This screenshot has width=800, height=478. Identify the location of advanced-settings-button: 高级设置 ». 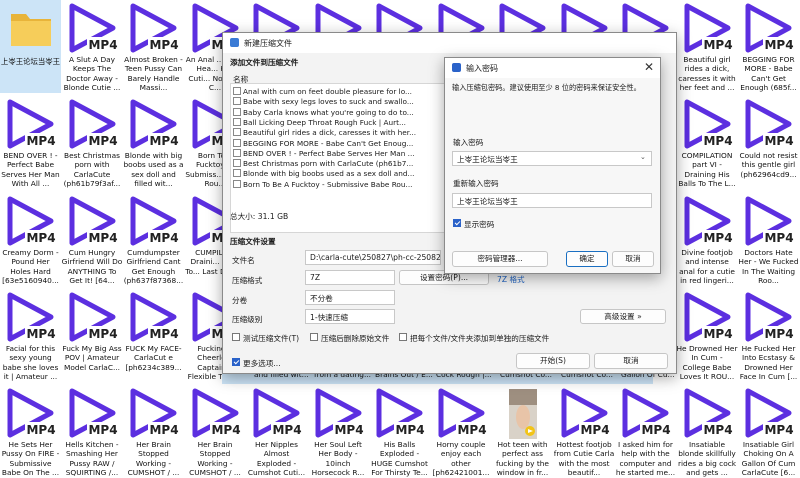
(623, 316).